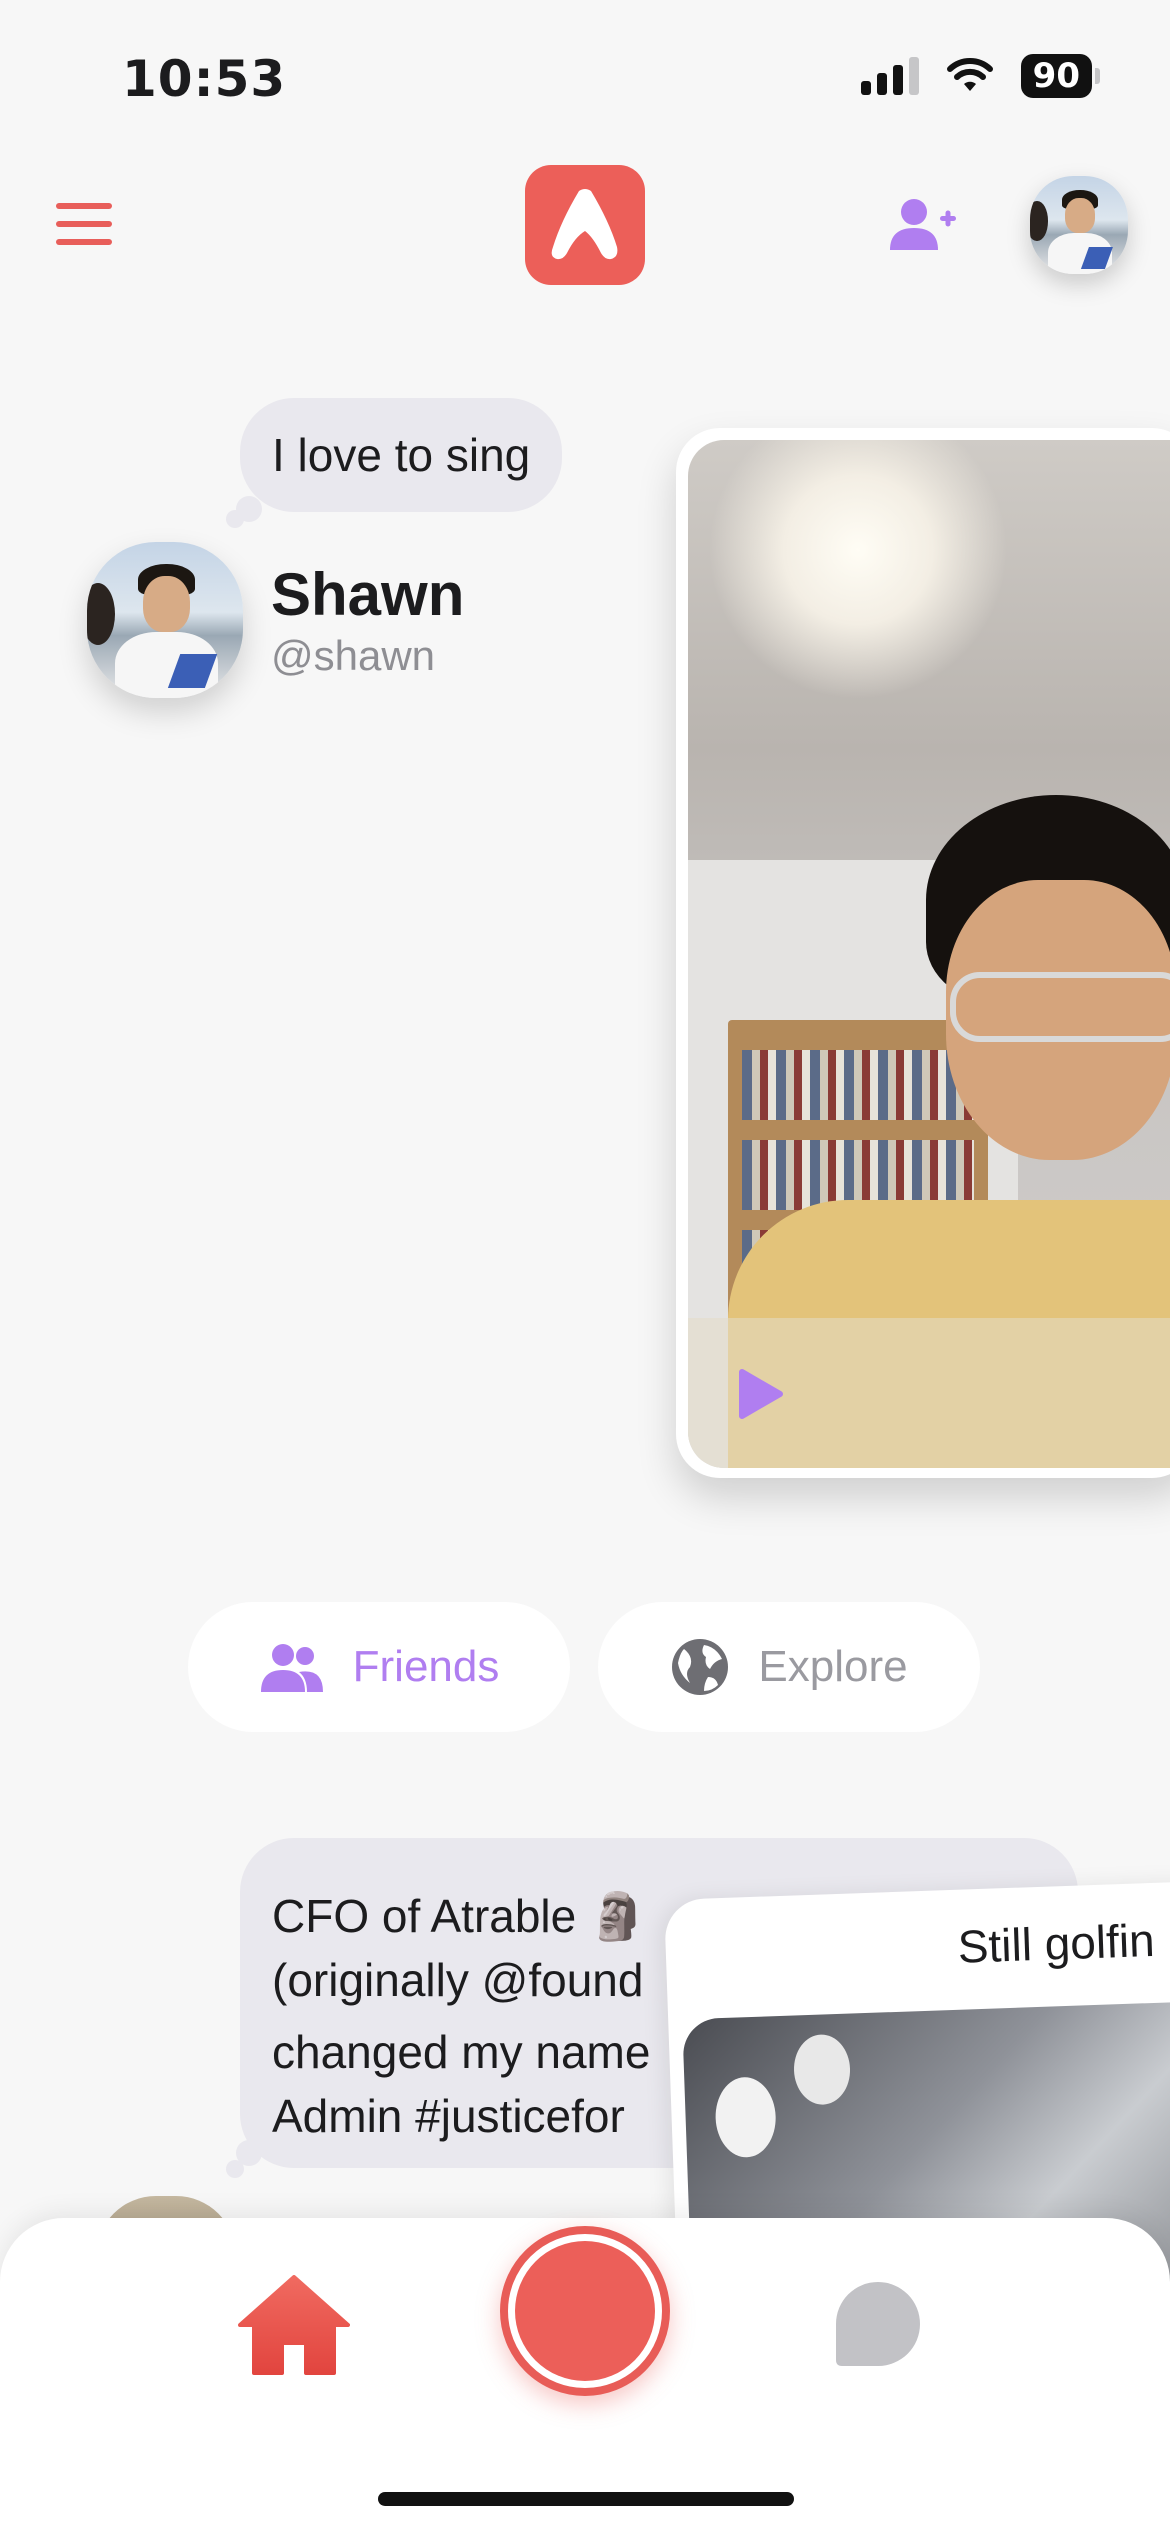 This screenshot has width=1170, height=2532. Describe the element at coordinates (353, 655) in the screenshot. I see `friend-handle: @shawn` at that location.